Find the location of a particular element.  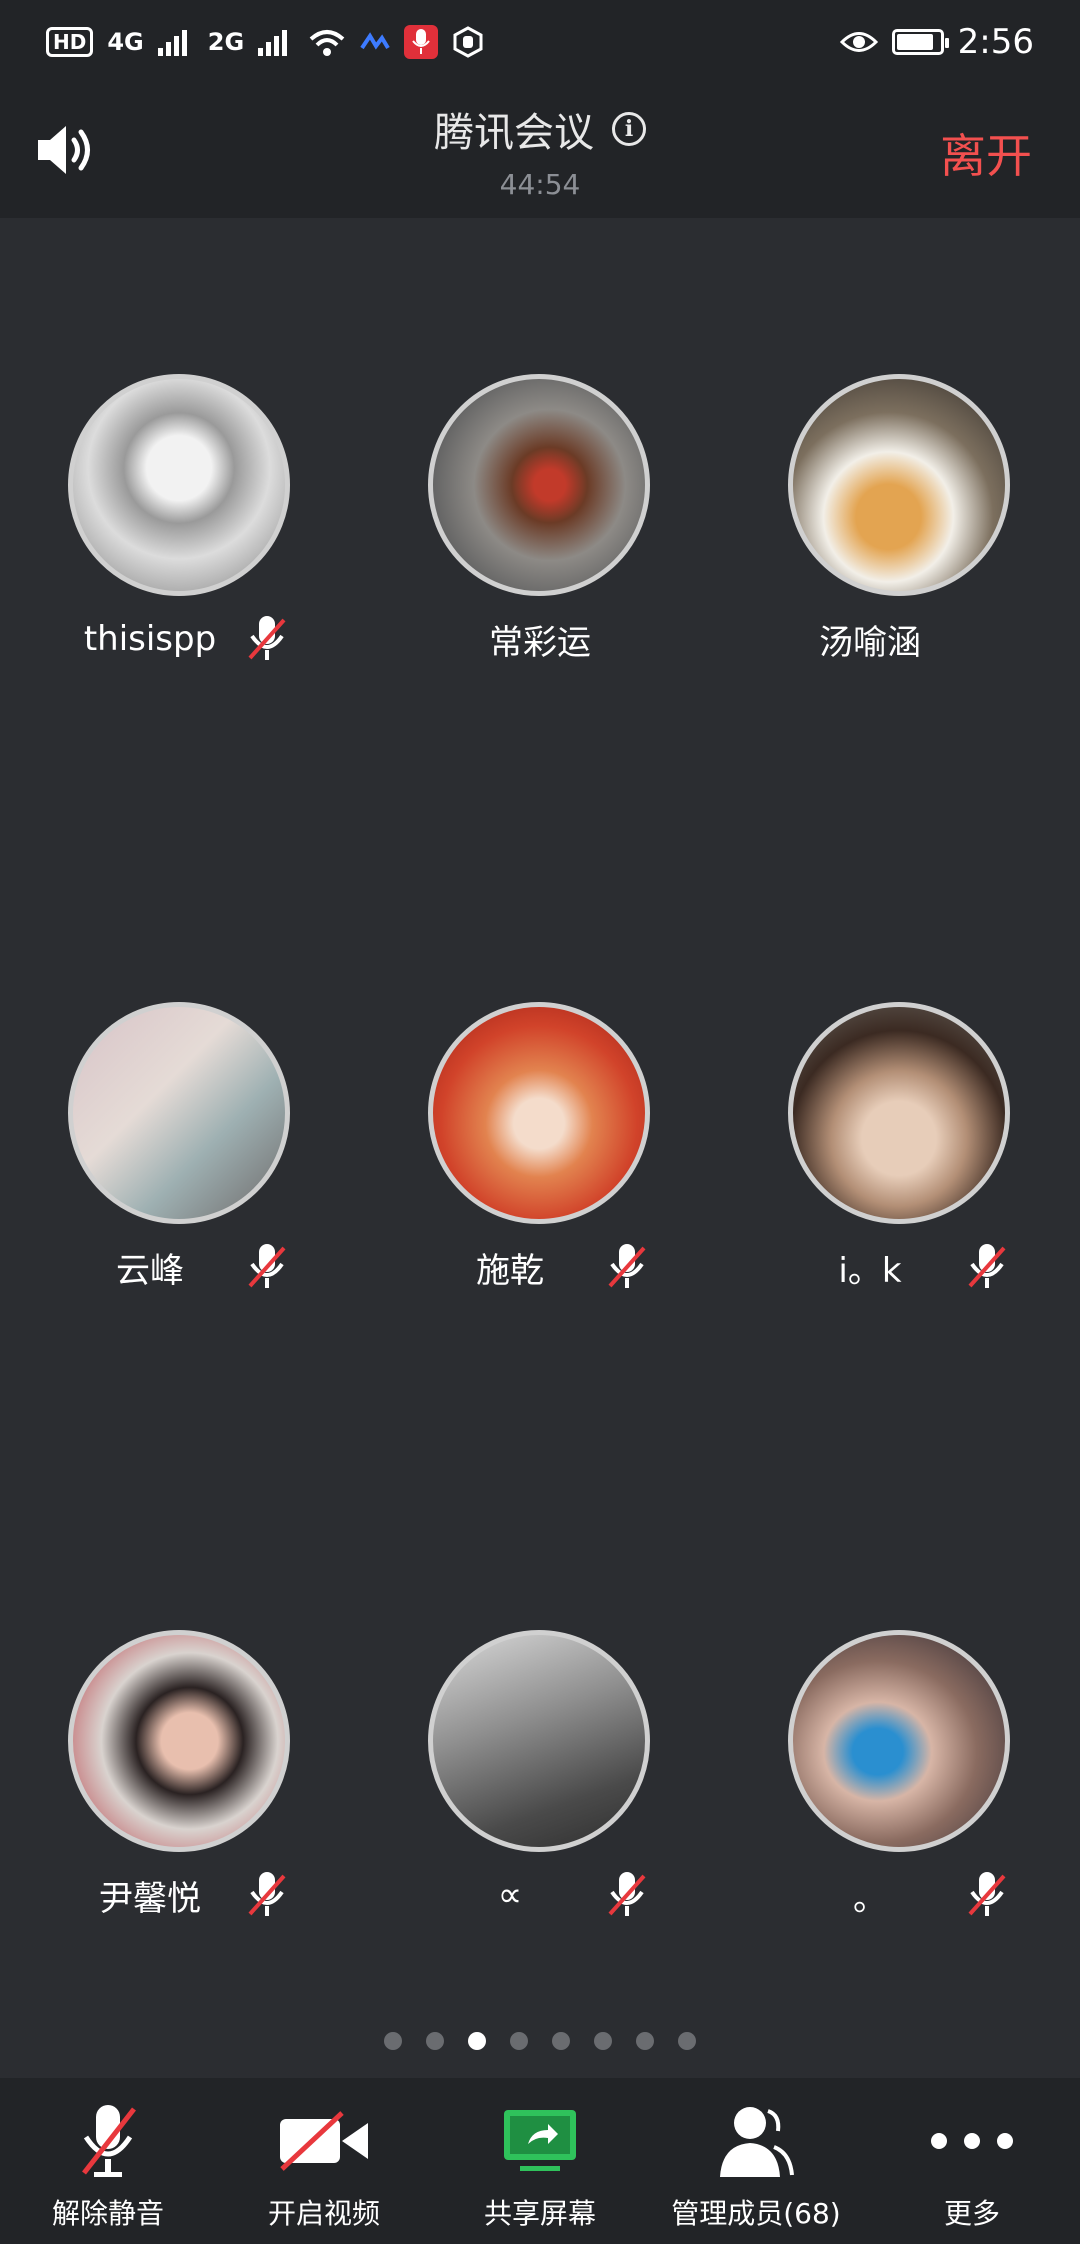

recording-mic-icon is located at coordinates (421, 42).